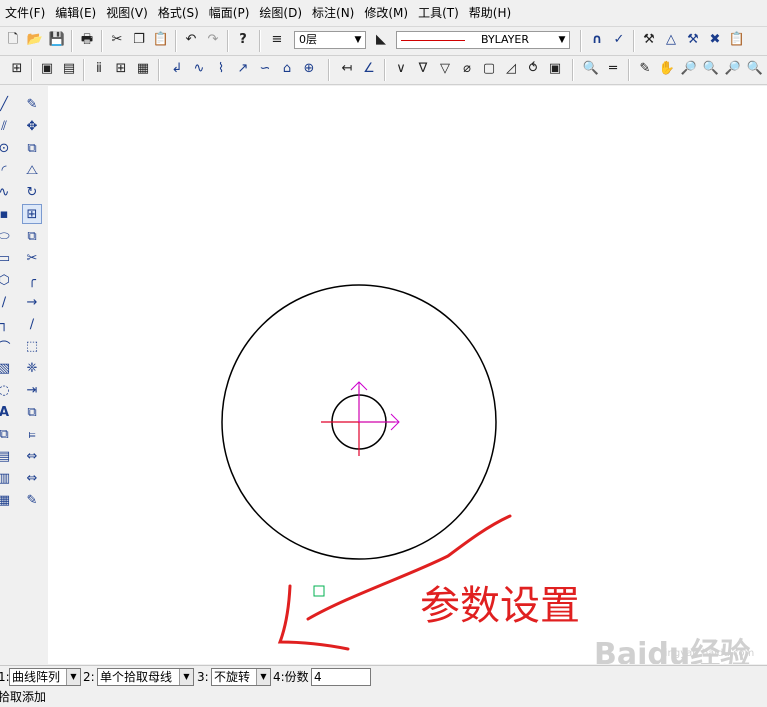 The width and height of the screenshot is (767, 707). Describe the element at coordinates (32, 478) in the screenshot. I see `dimension-style-icon: ⇔` at that location.